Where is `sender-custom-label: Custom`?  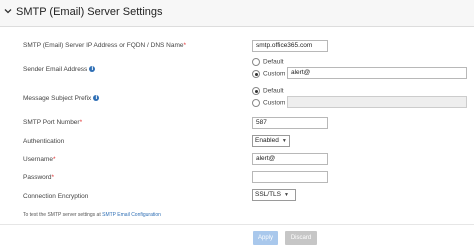 sender-custom-label: Custom is located at coordinates (274, 74).